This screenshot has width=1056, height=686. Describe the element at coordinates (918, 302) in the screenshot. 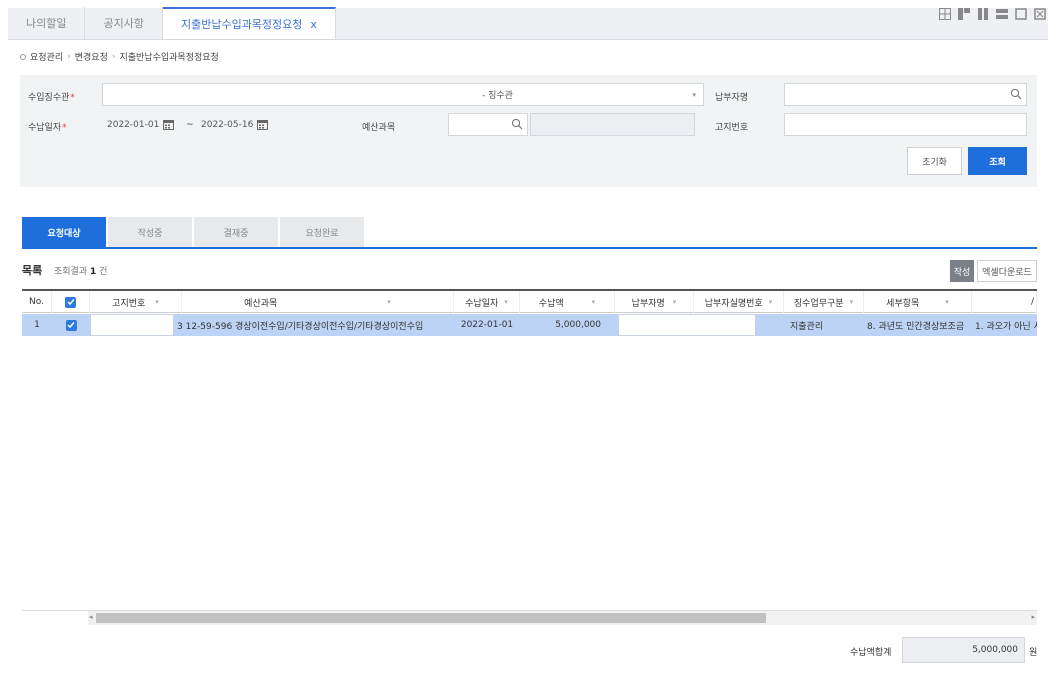

I see `column-header-detail: 세부항목 ▾` at that location.